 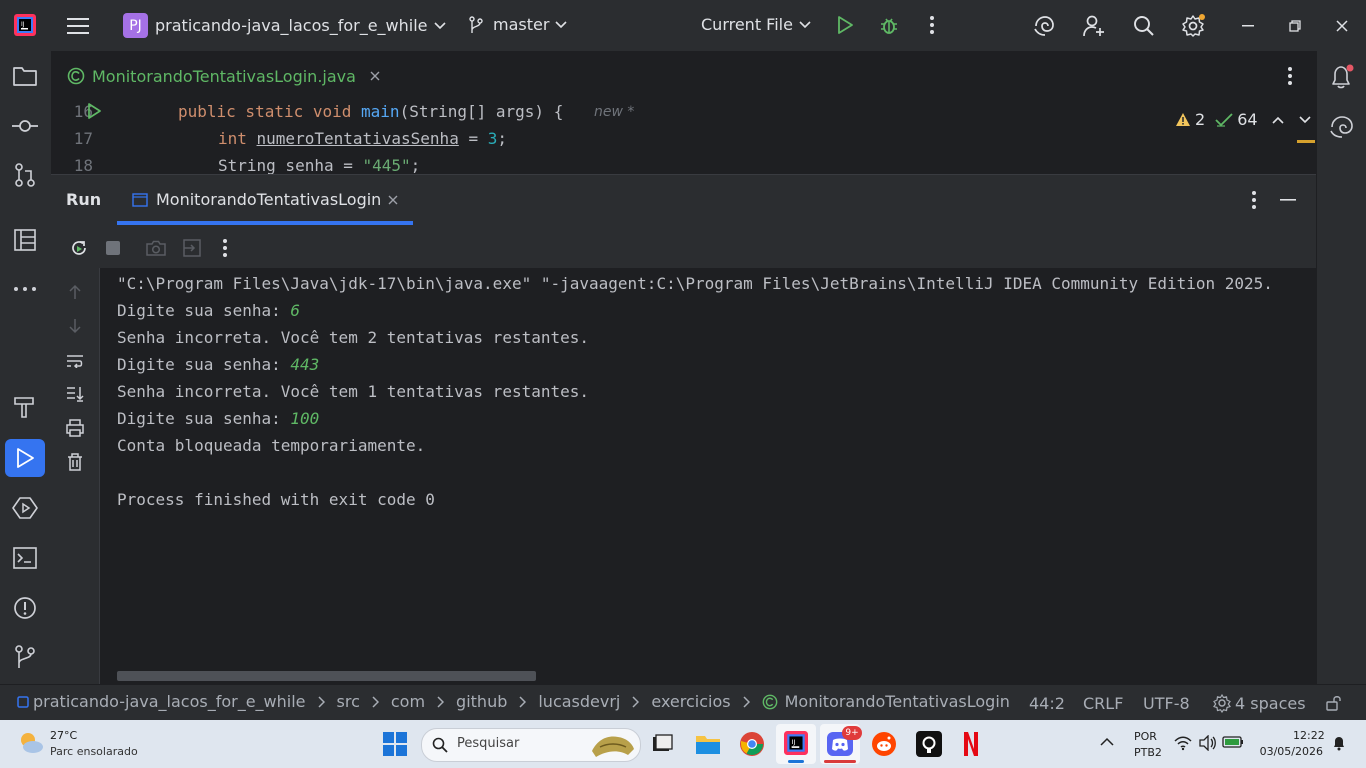 What do you see at coordinates (94, 111) in the screenshot?
I see `run-gutter-icon` at bounding box center [94, 111].